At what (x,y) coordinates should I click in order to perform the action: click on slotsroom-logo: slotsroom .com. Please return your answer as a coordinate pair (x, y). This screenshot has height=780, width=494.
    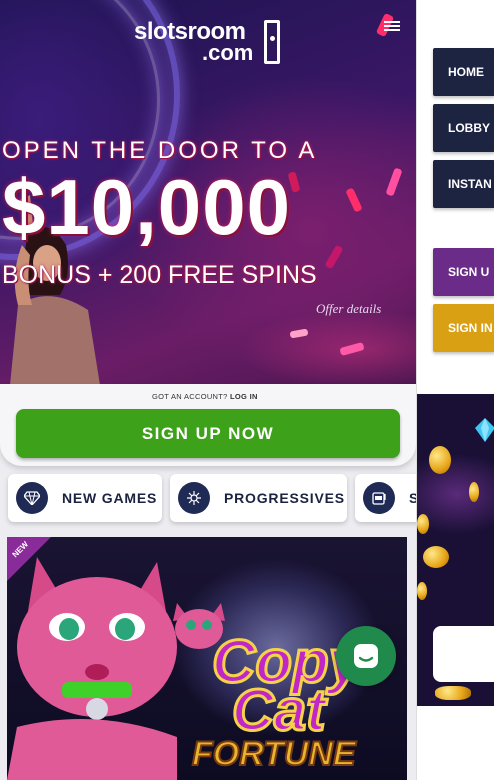
    Looking at the image, I should click on (209, 43).